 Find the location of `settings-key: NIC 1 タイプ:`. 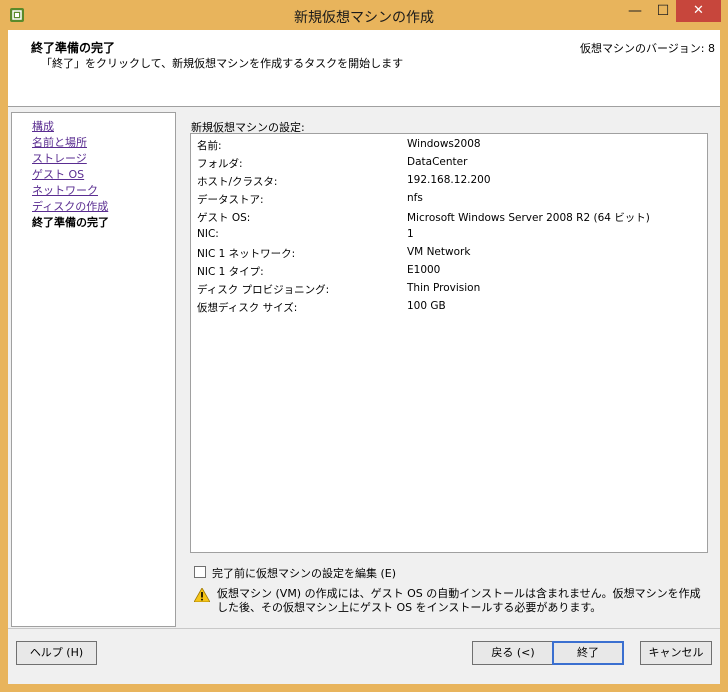

settings-key: NIC 1 タイプ: is located at coordinates (230, 272).